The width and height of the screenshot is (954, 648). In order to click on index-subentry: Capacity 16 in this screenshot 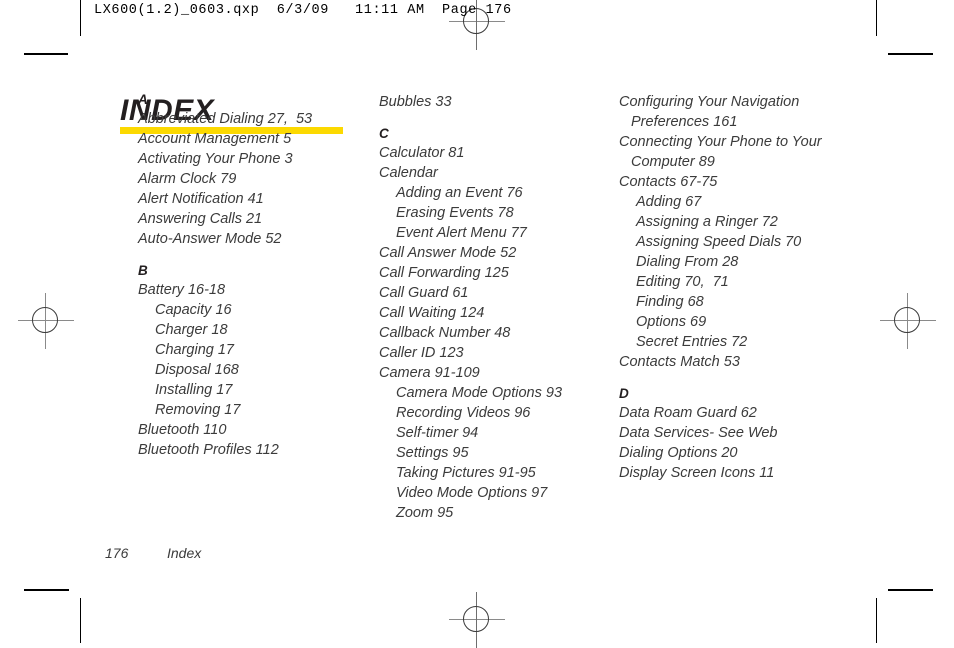, I will do `click(193, 310)`.